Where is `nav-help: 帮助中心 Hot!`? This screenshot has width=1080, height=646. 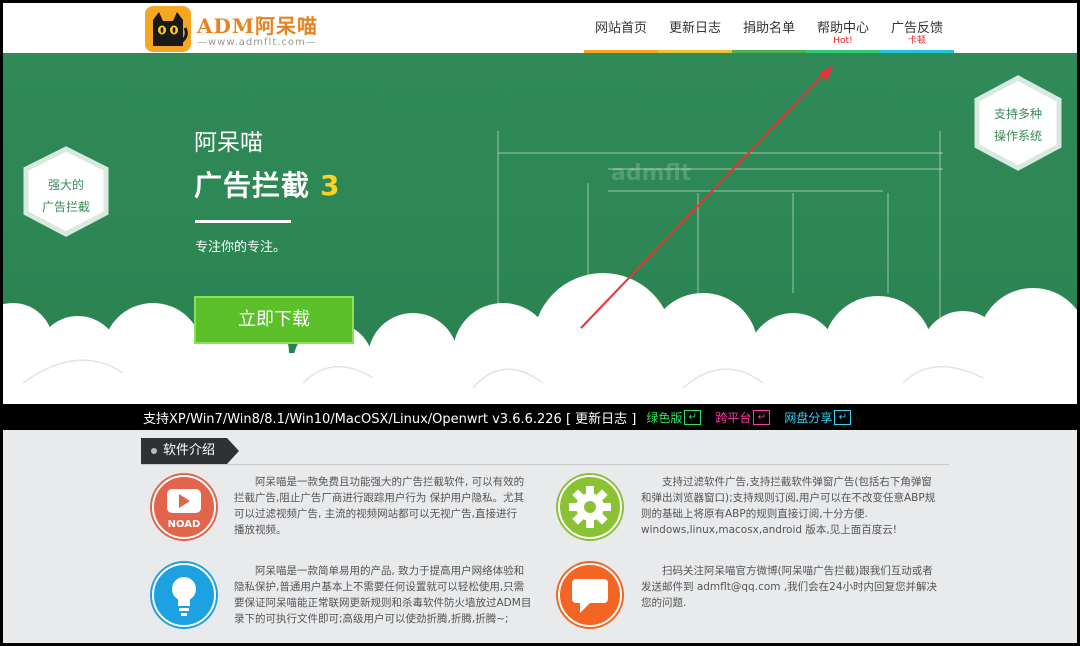
nav-help: 帮助中心 Hot! is located at coordinates (843, 28).